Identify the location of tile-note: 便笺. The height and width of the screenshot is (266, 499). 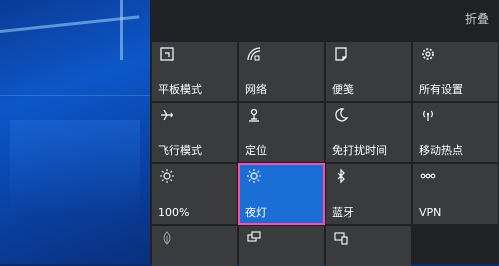
(368, 71).